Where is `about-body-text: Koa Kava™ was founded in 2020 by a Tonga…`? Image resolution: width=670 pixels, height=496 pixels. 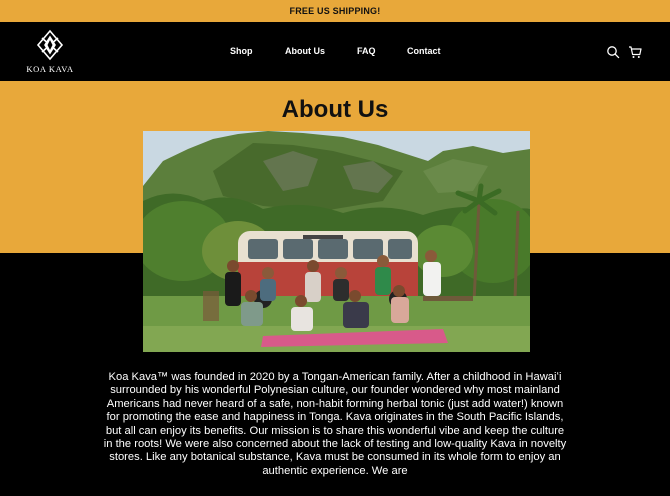
about-body-text: Koa Kava™ was founded in 2020 by a Tonga… is located at coordinates (335, 424).